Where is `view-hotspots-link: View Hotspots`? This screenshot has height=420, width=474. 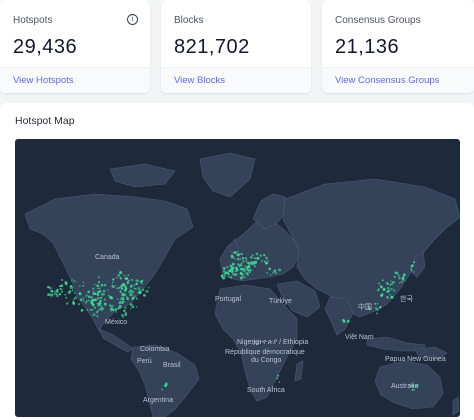
view-hotspots-link: View Hotspots is located at coordinates (75, 77).